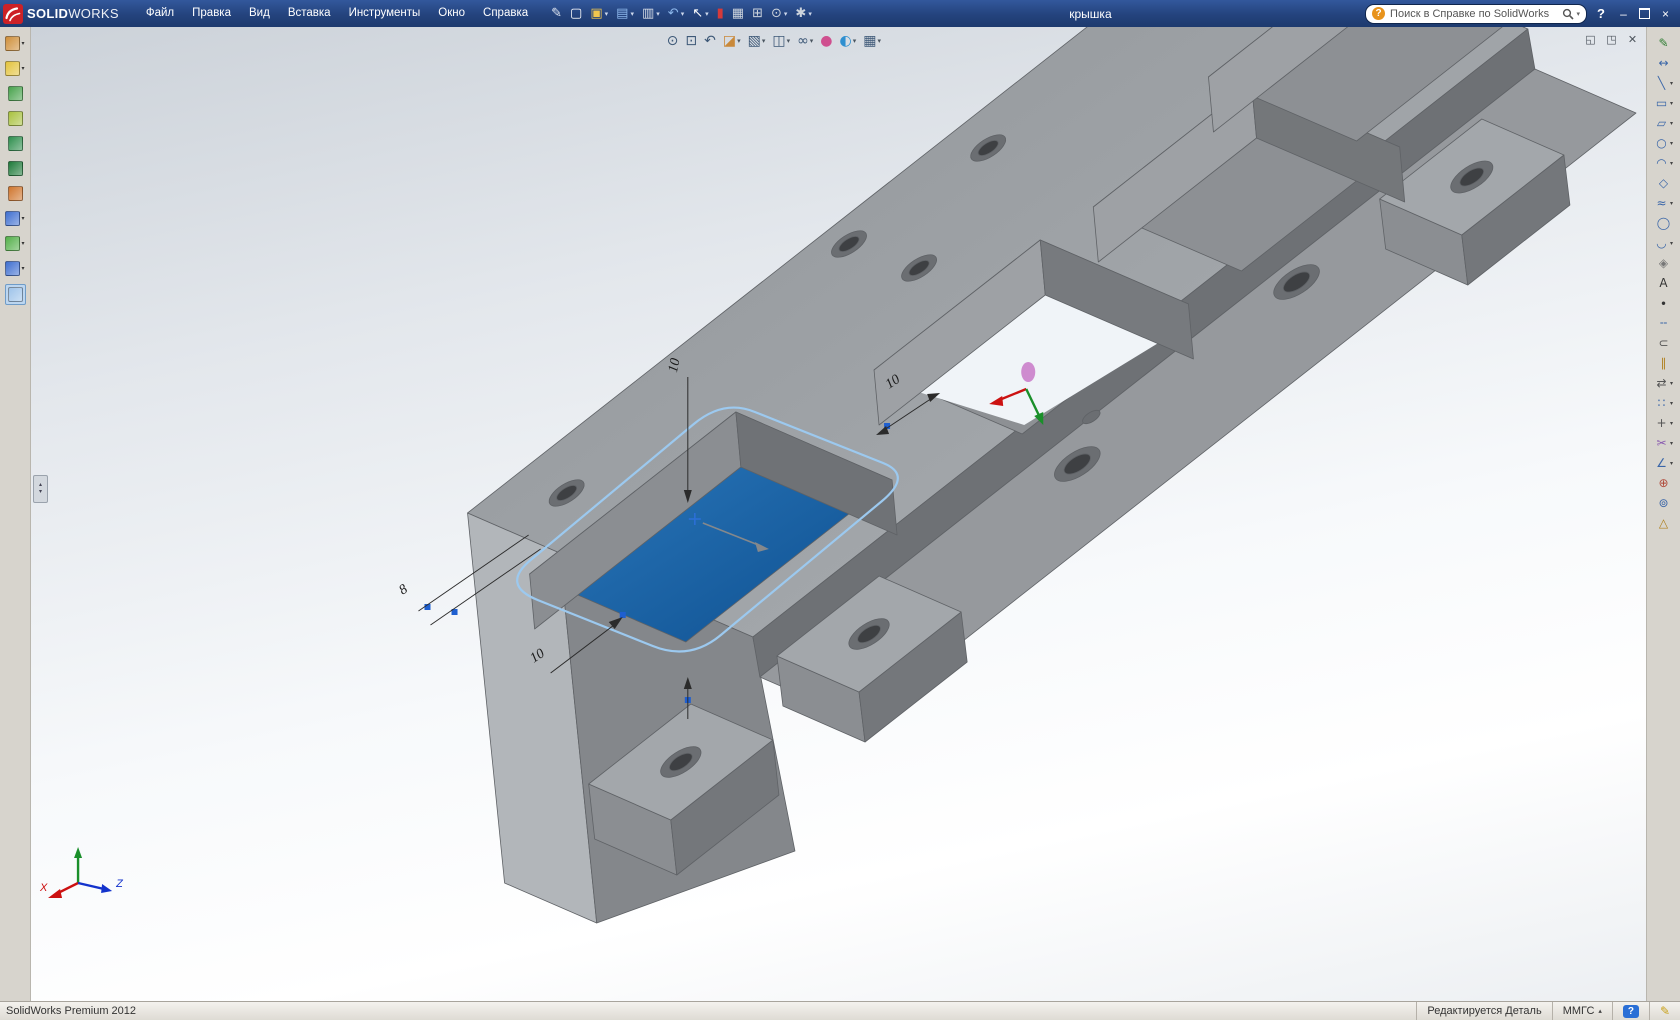 Image resolution: width=1680 pixels, height=1020 pixels. Describe the element at coordinates (1600, 1011) in the screenshot. I see `units-caret-icon: ▴` at that location.